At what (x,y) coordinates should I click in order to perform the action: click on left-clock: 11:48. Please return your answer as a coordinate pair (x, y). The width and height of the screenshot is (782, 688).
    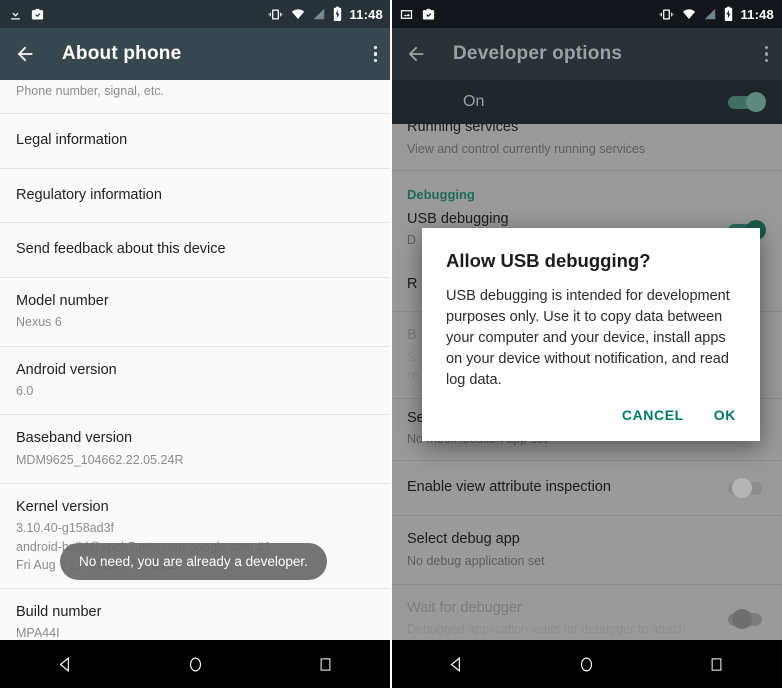
    Looking at the image, I should click on (366, 14).